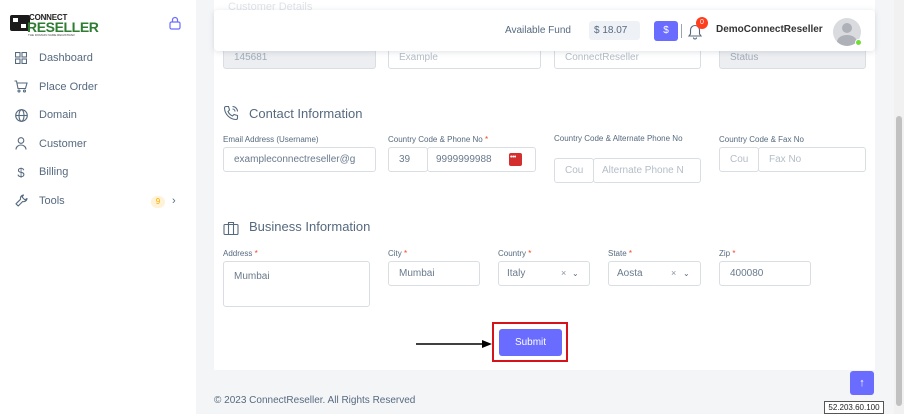  I want to click on state-label: State *, so click(620, 253).